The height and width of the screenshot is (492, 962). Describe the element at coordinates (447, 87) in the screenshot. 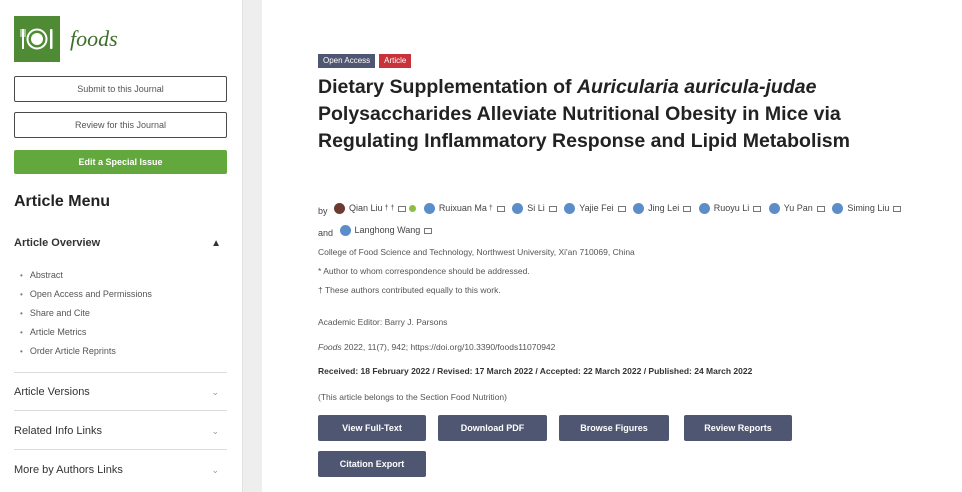

I see `title-part: Dietary Supplementation of` at that location.